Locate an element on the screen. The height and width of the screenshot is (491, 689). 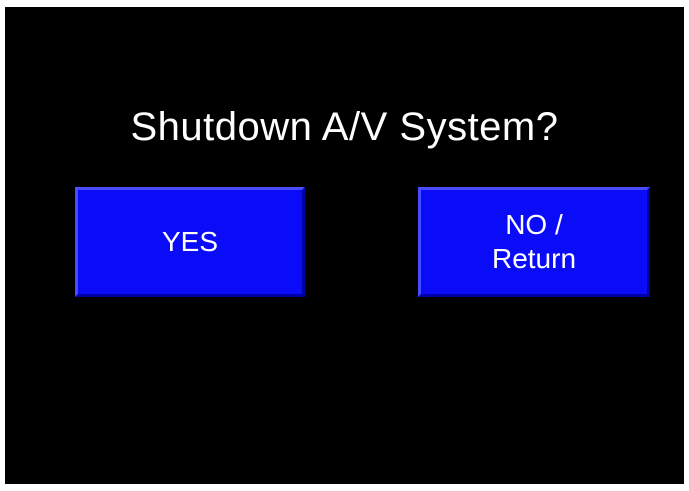
yes-button-label: YES is located at coordinates (190, 241).